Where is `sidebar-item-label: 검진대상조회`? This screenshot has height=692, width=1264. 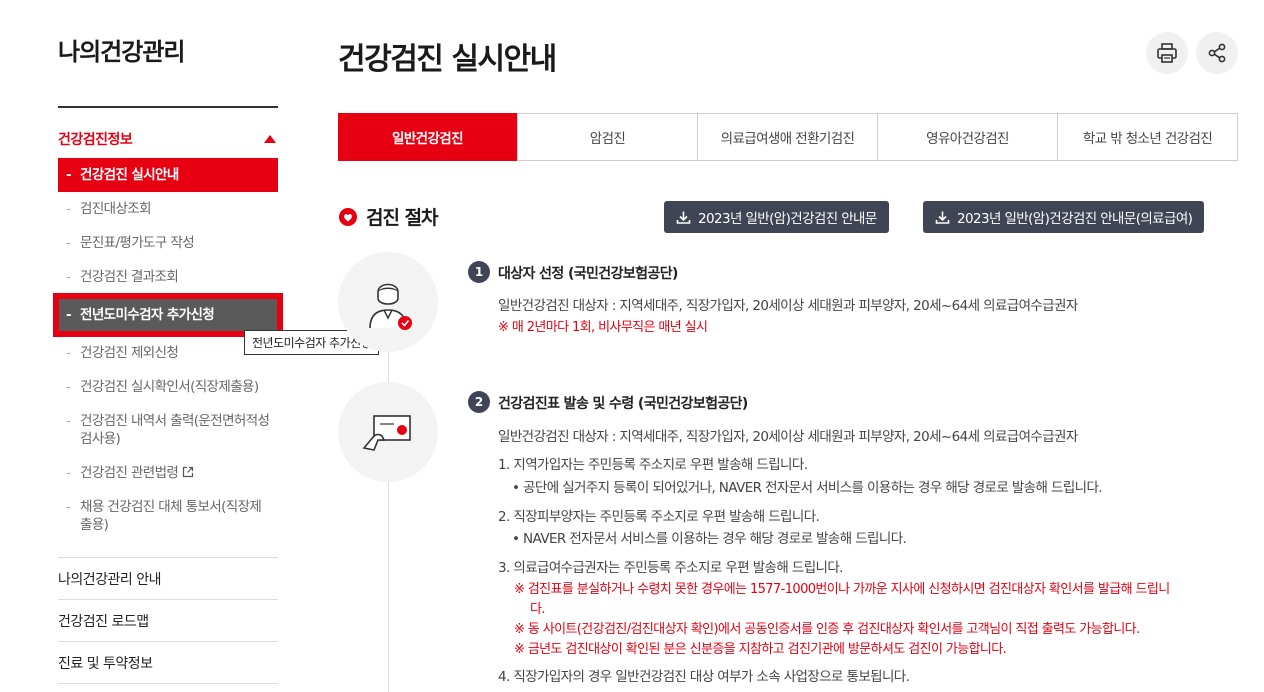 sidebar-item-label: 검진대상조회 is located at coordinates (116, 209).